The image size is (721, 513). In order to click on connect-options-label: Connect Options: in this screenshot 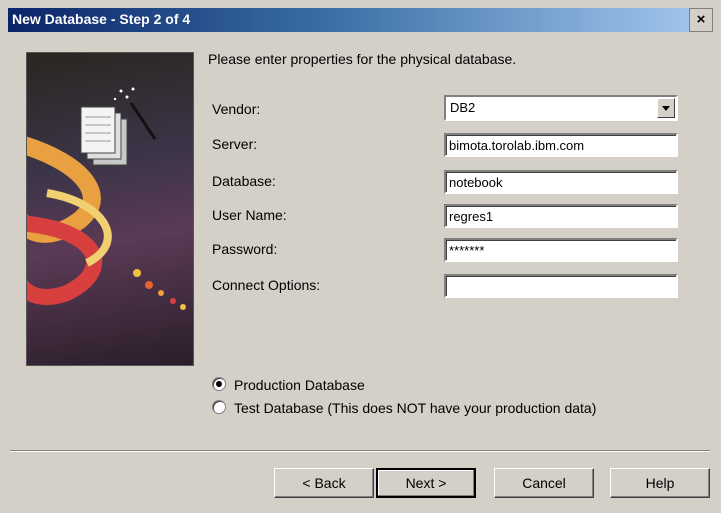, I will do `click(266, 285)`.